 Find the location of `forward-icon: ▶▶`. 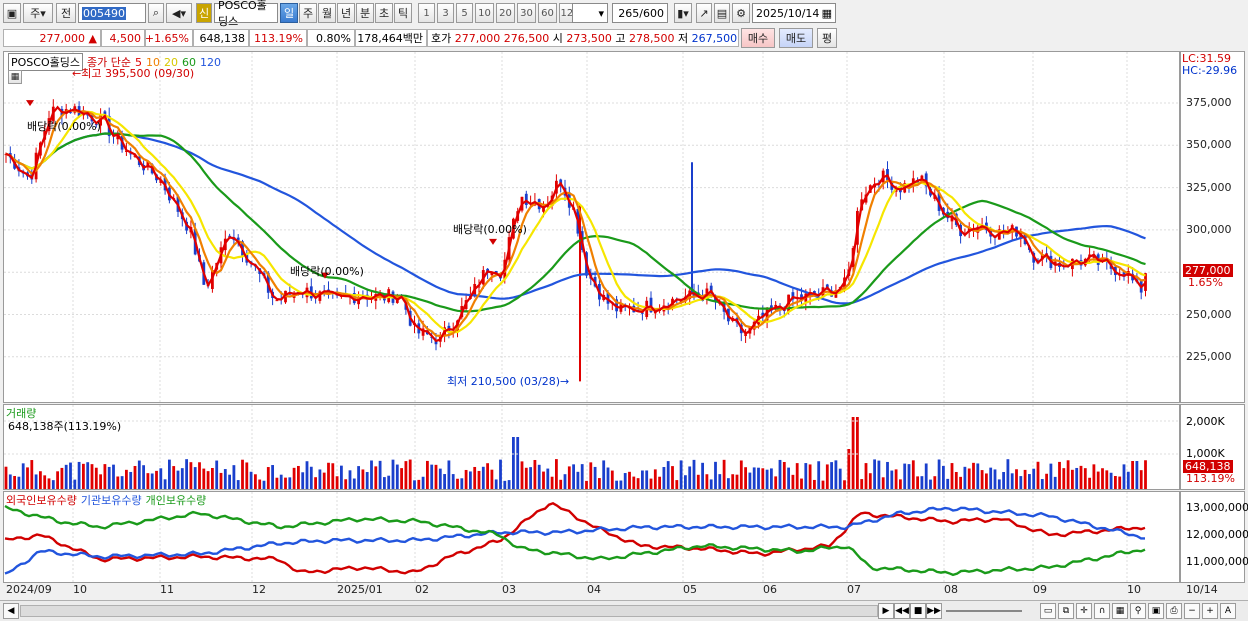

forward-icon: ▶▶ is located at coordinates (934, 611).